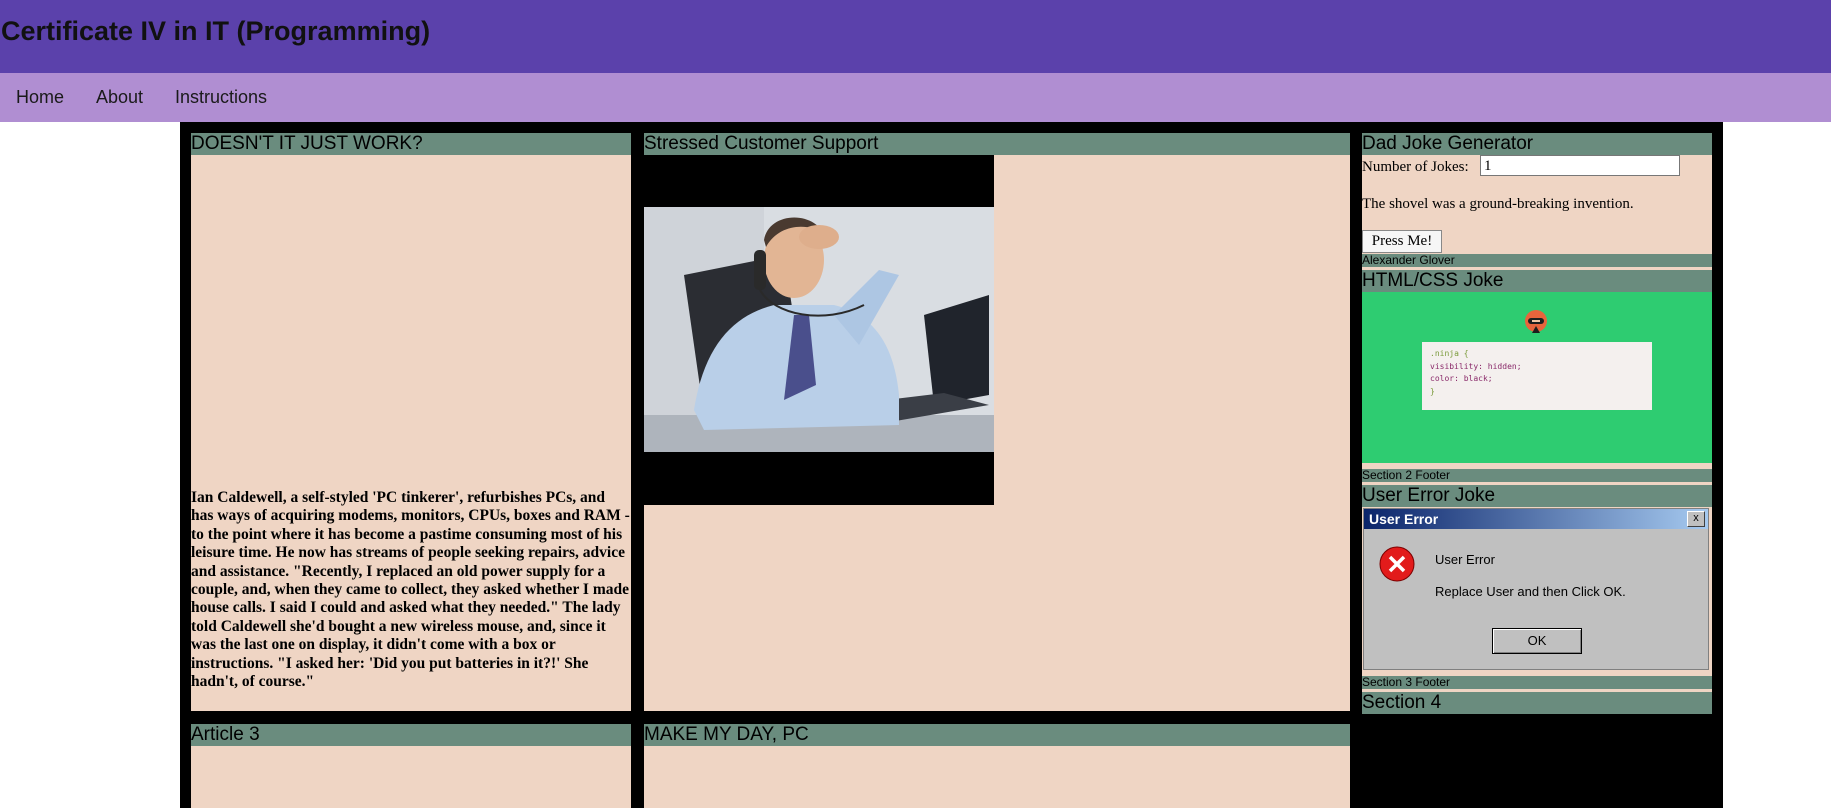  Describe the element at coordinates (1476, 366) in the screenshot. I see `code-line-2: visibility: hidden;` at that location.